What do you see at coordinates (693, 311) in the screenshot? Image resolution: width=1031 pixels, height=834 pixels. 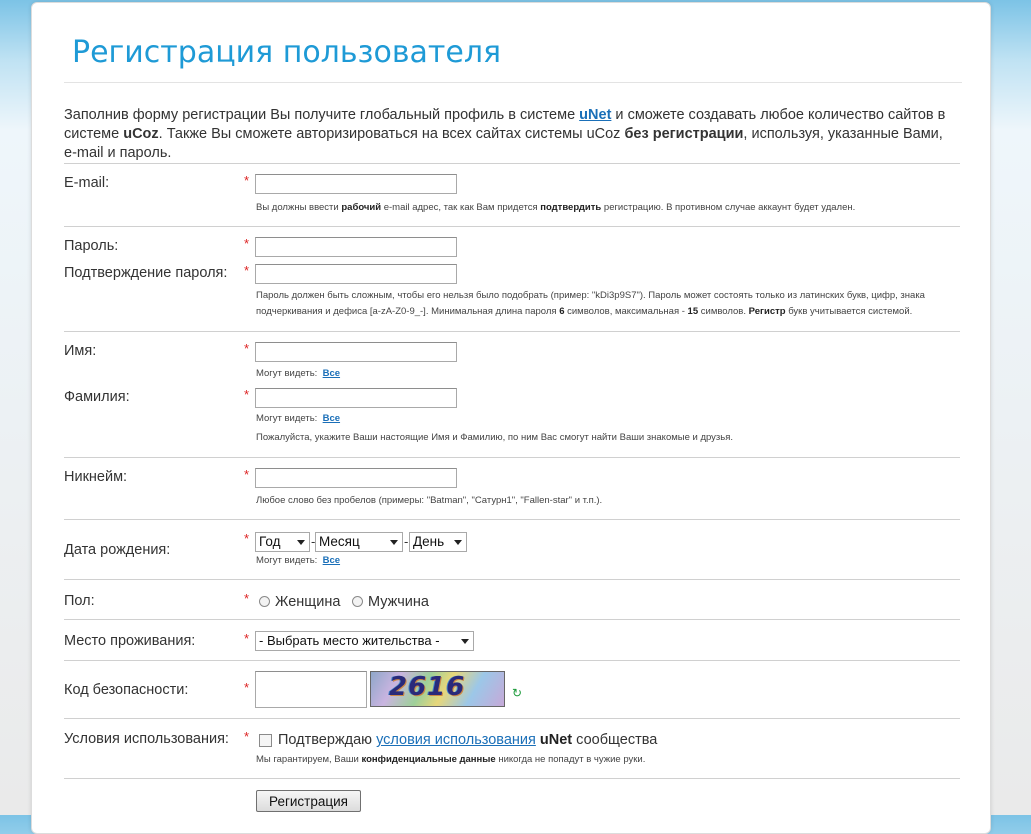 I see `hint-bold: 15` at bounding box center [693, 311].